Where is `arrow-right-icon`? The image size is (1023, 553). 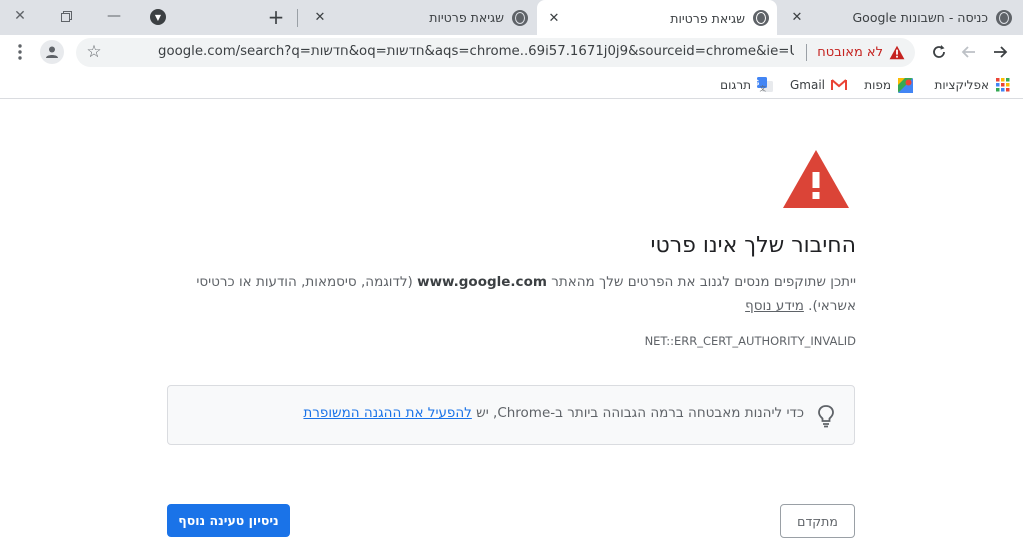
arrow-right-icon is located at coordinates (1001, 52).